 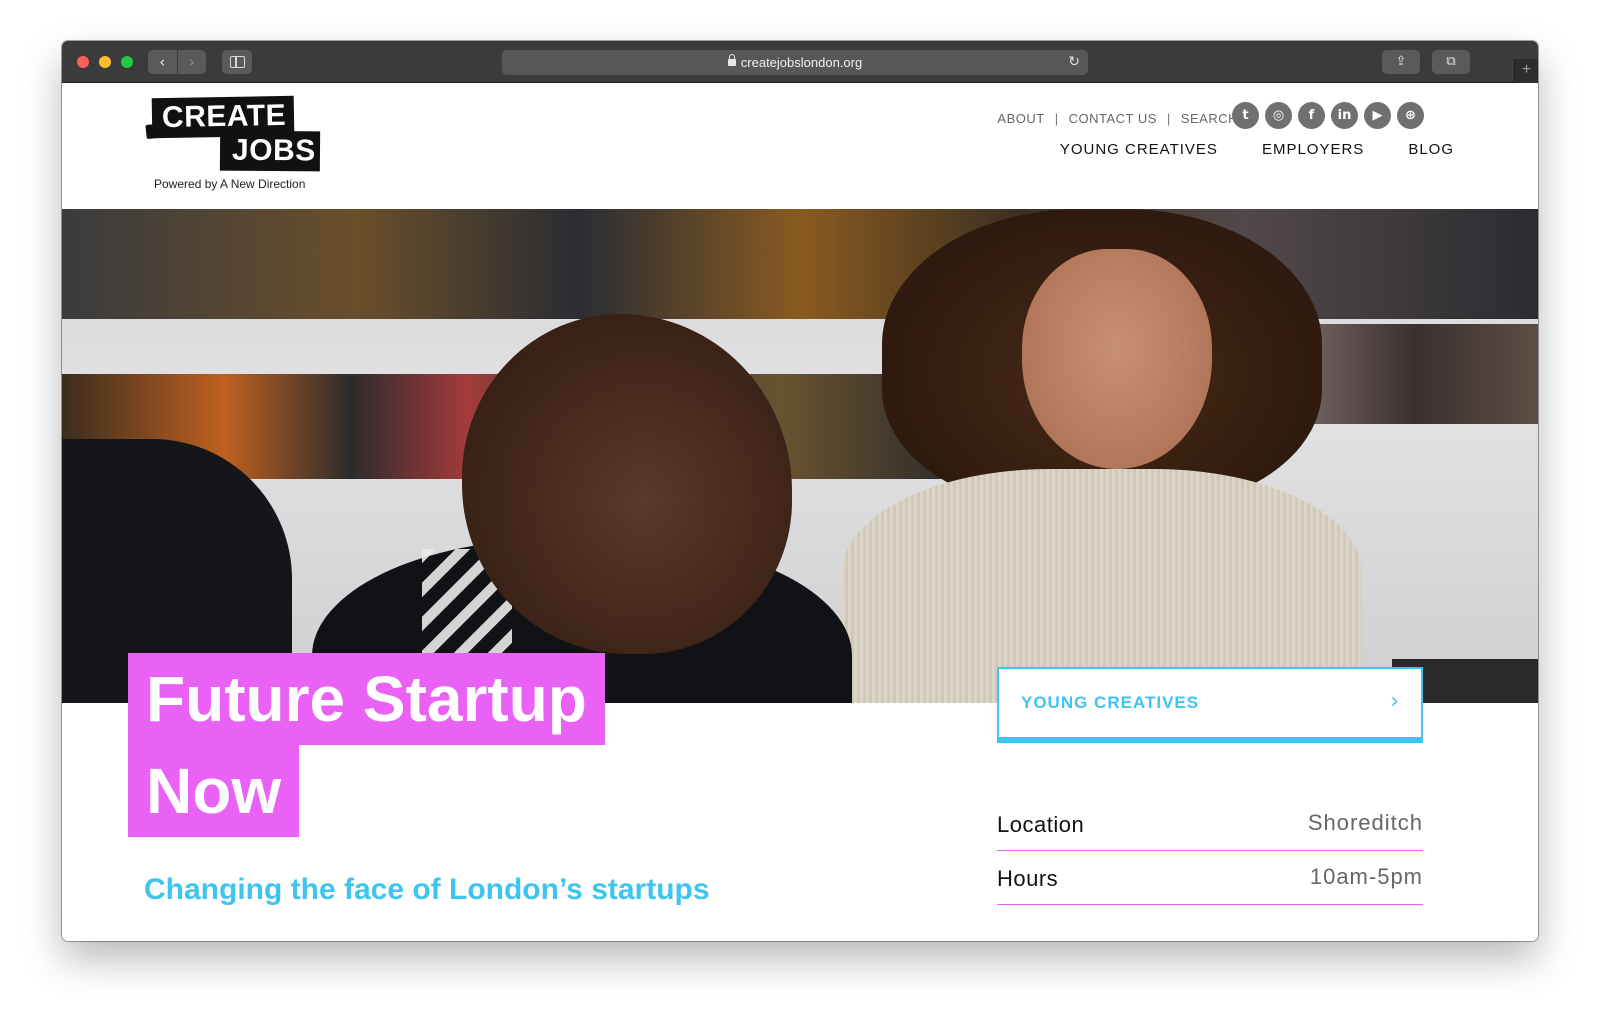 I want to click on nav-young-creatives: YOUNG CREATIVES, so click(x=1139, y=149).